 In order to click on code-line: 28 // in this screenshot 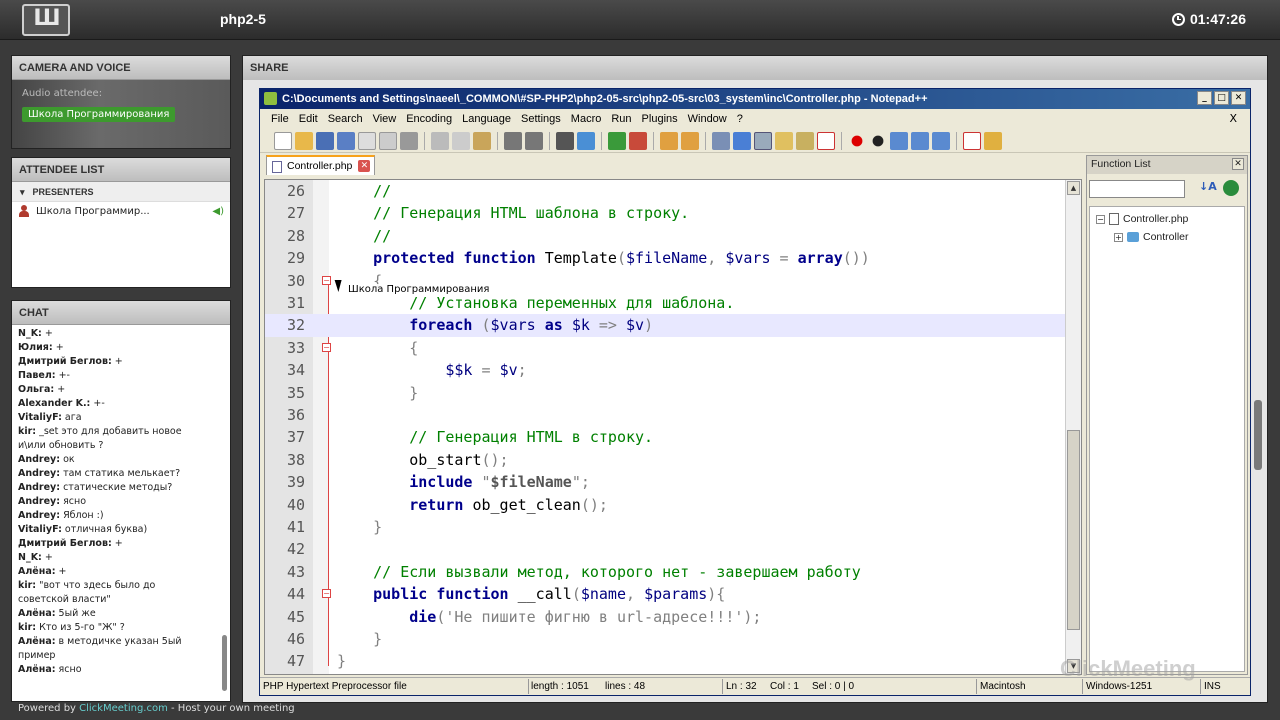, I will do `click(673, 236)`.